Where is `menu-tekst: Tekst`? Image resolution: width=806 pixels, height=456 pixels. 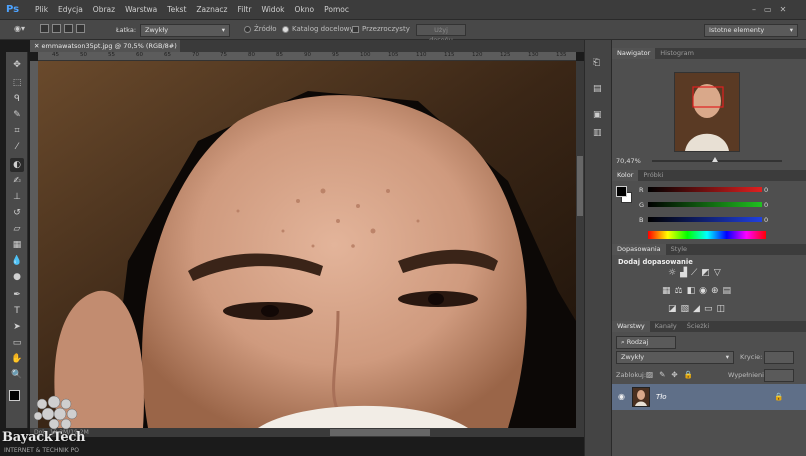 menu-tekst: Tekst is located at coordinates (176, 10).